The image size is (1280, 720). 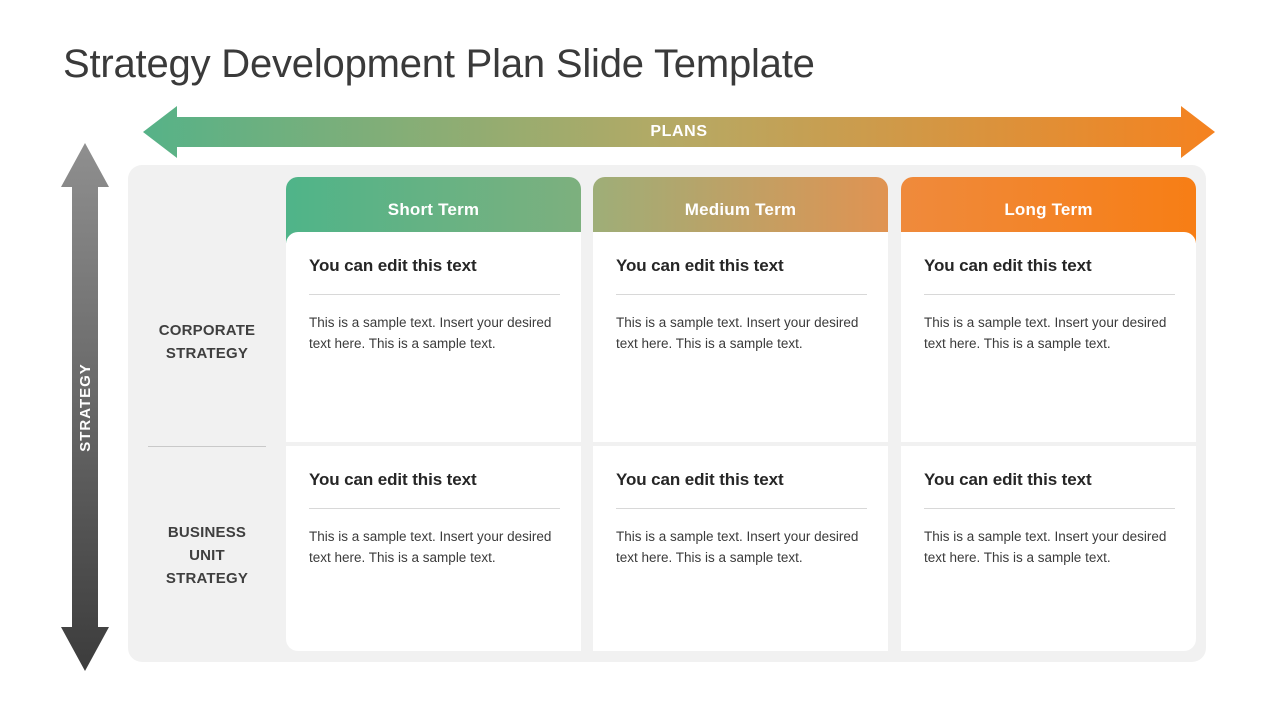 I want to click on strategy-axis-arrow: STRATEGY, so click(x=85, y=407).